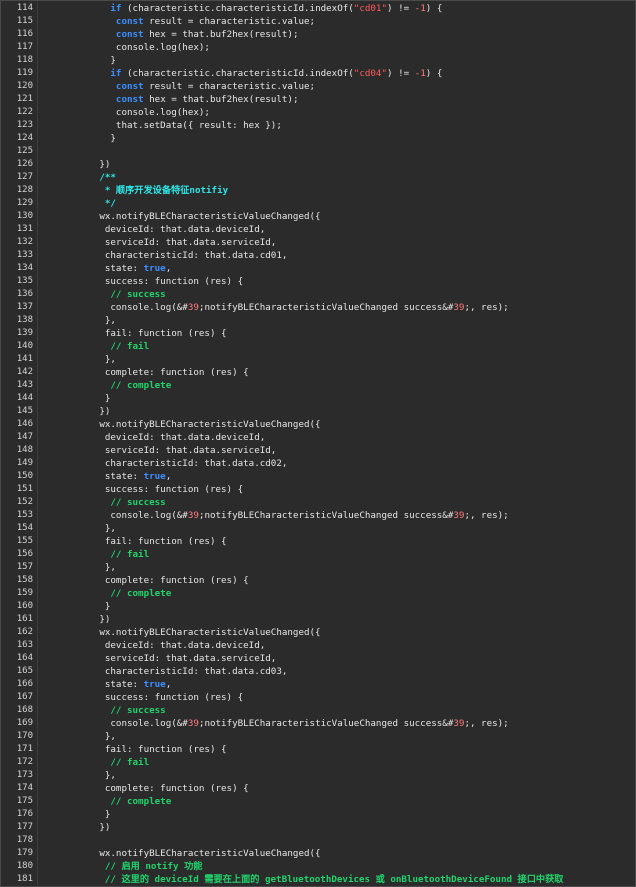 This screenshot has width=636, height=887. Describe the element at coordinates (318, 489) in the screenshot. I see `code-line: 151 success: function (res) {` at that location.